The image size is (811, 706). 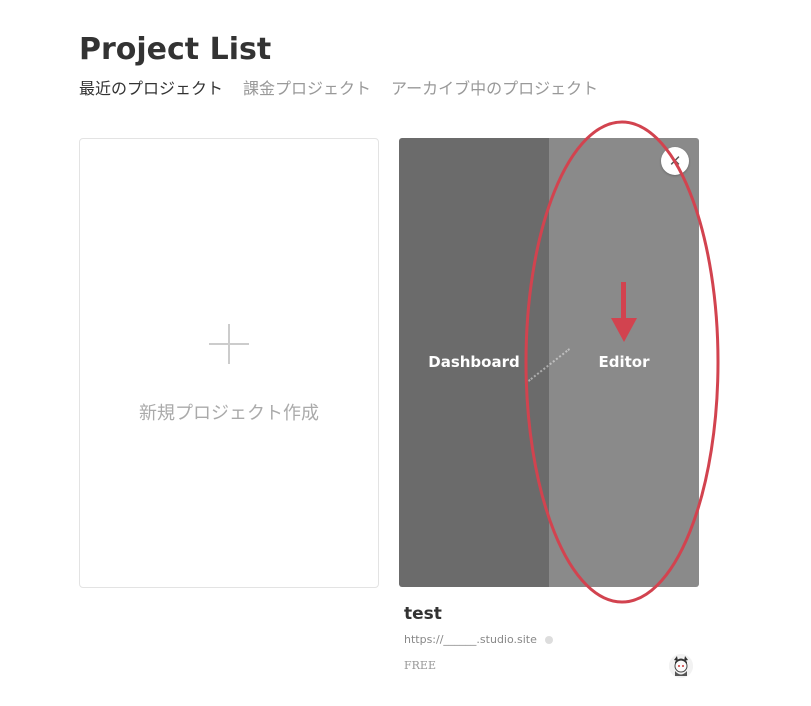 I want to click on project-url: https://______.studio.site, so click(x=470, y=640).